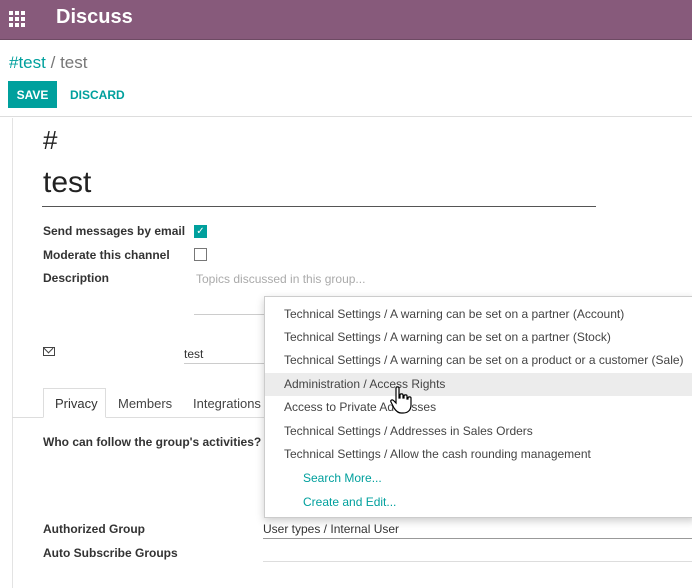  Describe the element at coordinates (32, 94) in the screenshot. I see `save-button: SAVE` at that location.